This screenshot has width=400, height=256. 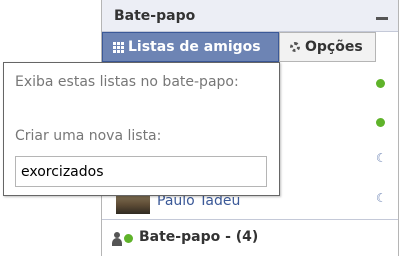 I want to click on minimize-icon, so click(x=382, y=18).